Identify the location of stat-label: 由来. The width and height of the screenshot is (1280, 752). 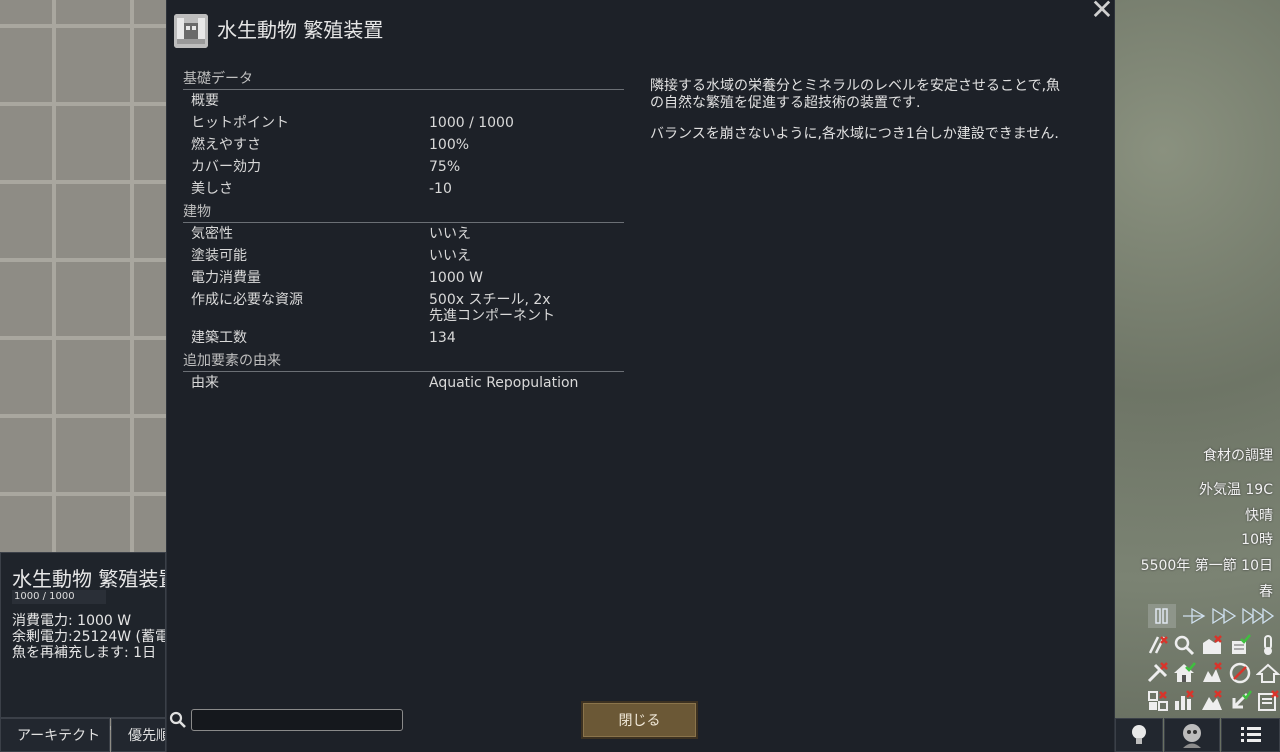
(205, 383).